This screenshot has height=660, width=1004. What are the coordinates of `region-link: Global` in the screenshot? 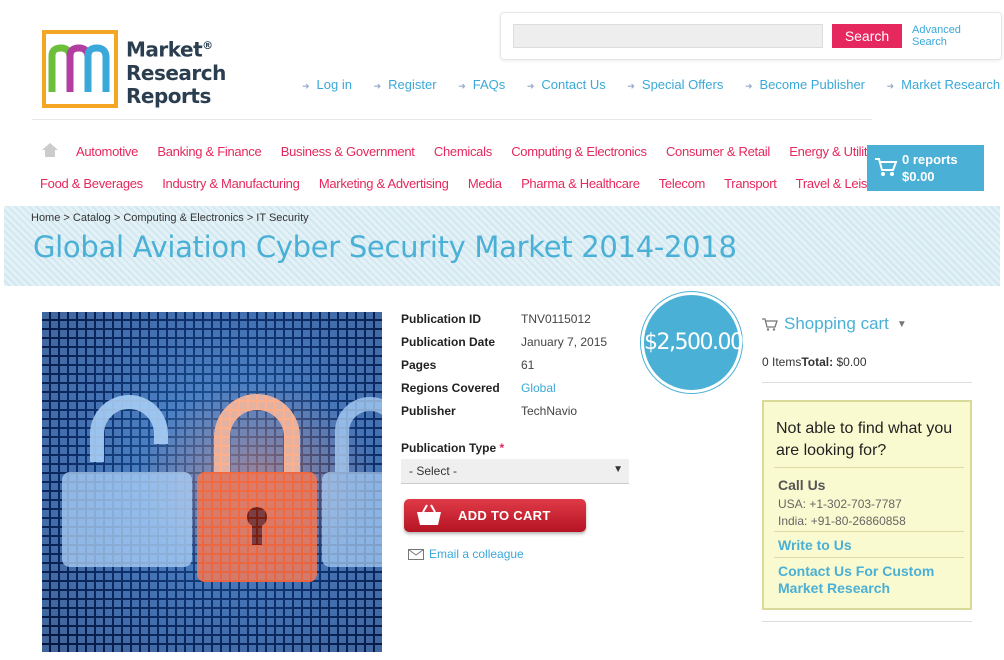 It's located at (538, 392).